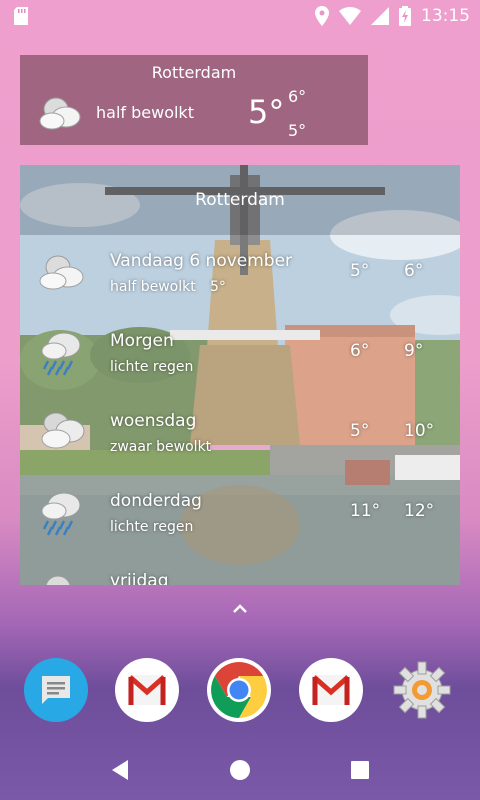 This screenshot has height=800, width=480. I want to click on clock: 13:15, so click(445, 16).